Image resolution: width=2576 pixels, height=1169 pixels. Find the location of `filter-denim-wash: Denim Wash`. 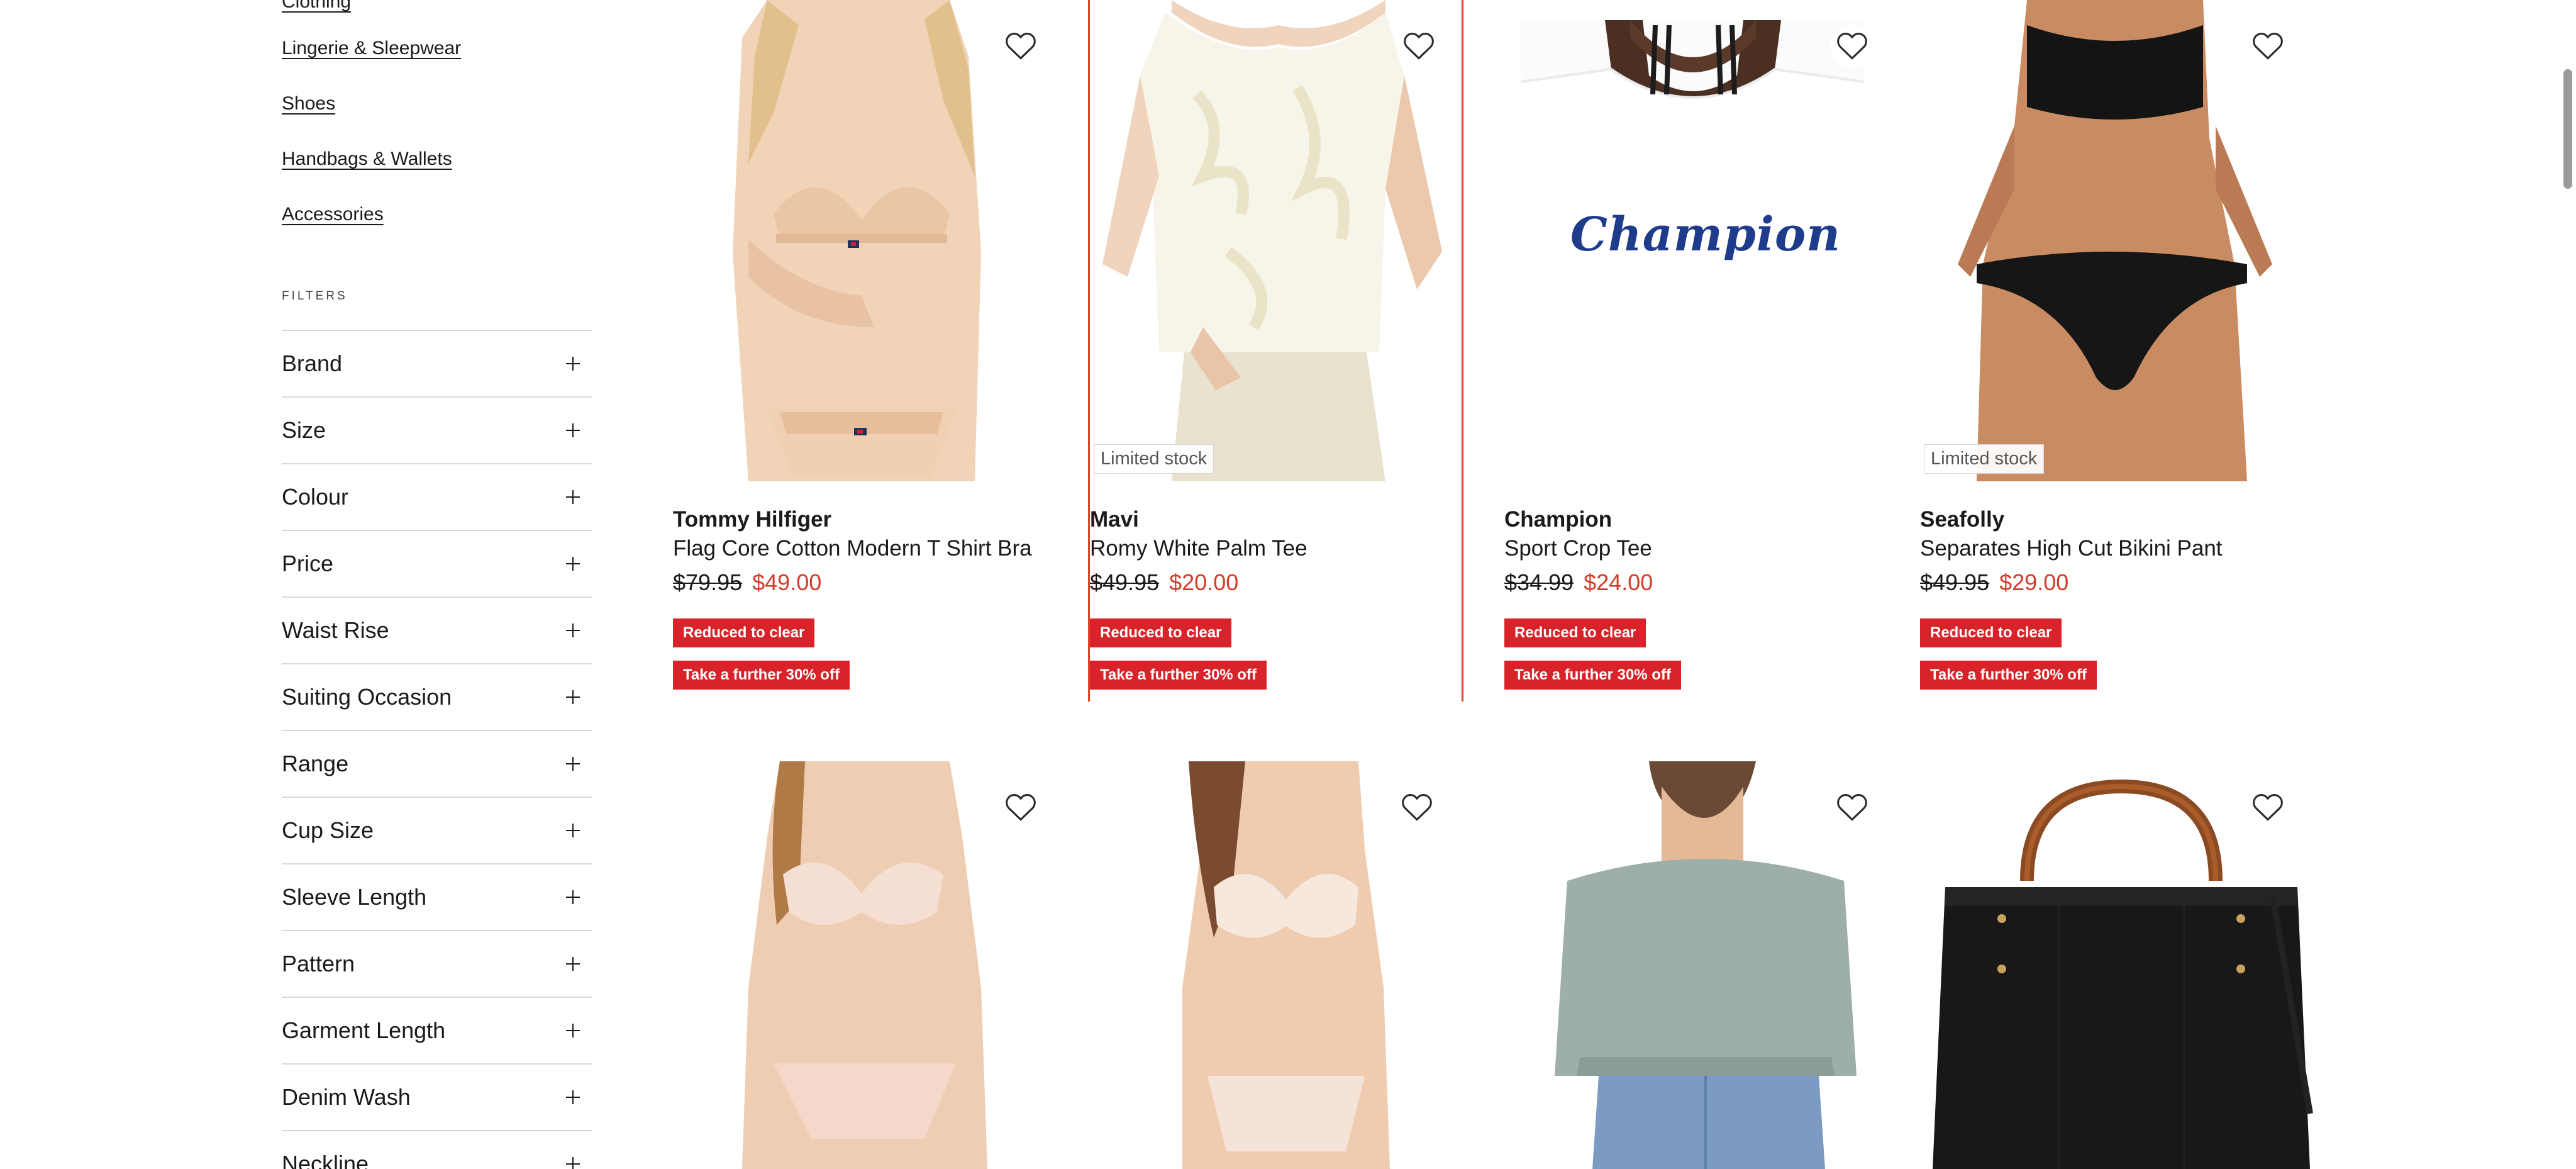

filter-denim-wash: Denim Wash is located at coordinates (437, 1096).